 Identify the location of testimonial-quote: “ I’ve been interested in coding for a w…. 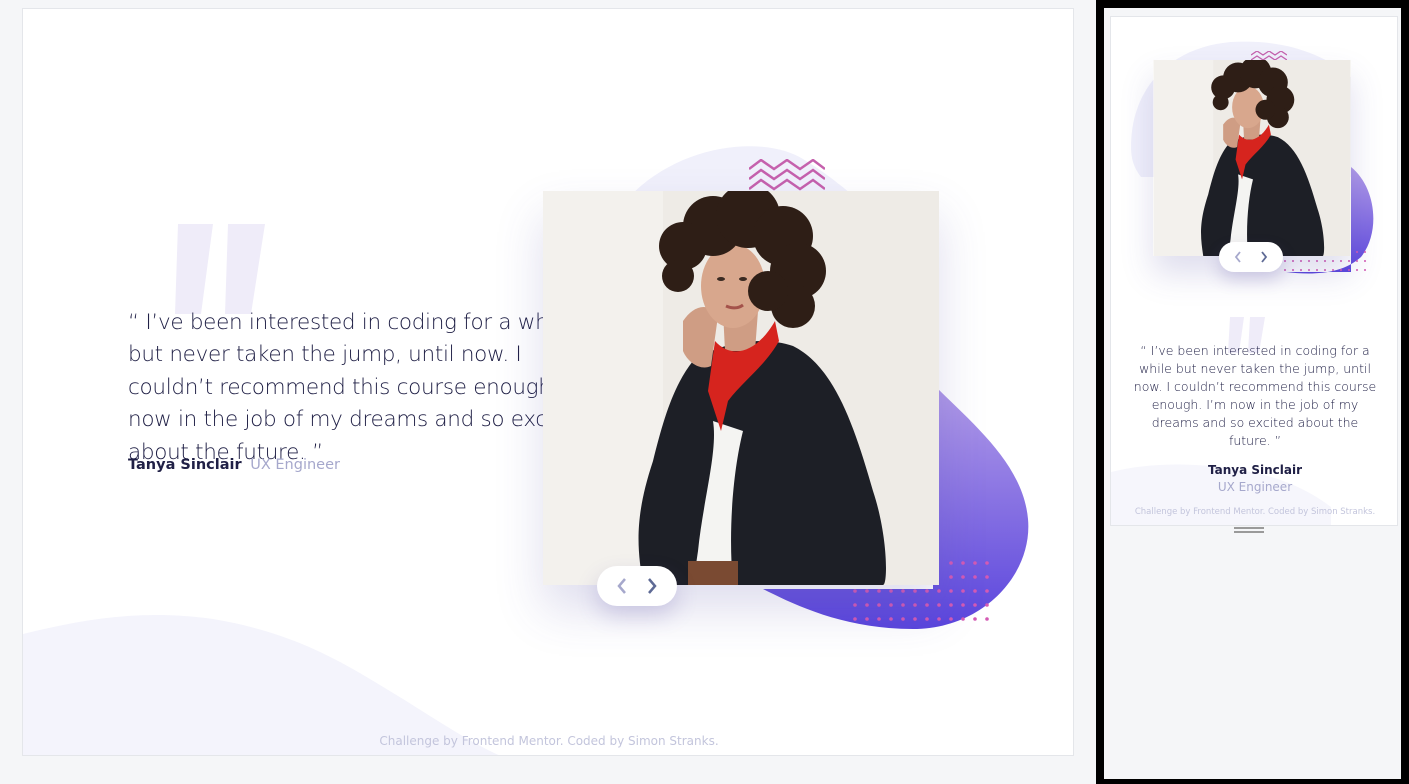
(1255, 395).